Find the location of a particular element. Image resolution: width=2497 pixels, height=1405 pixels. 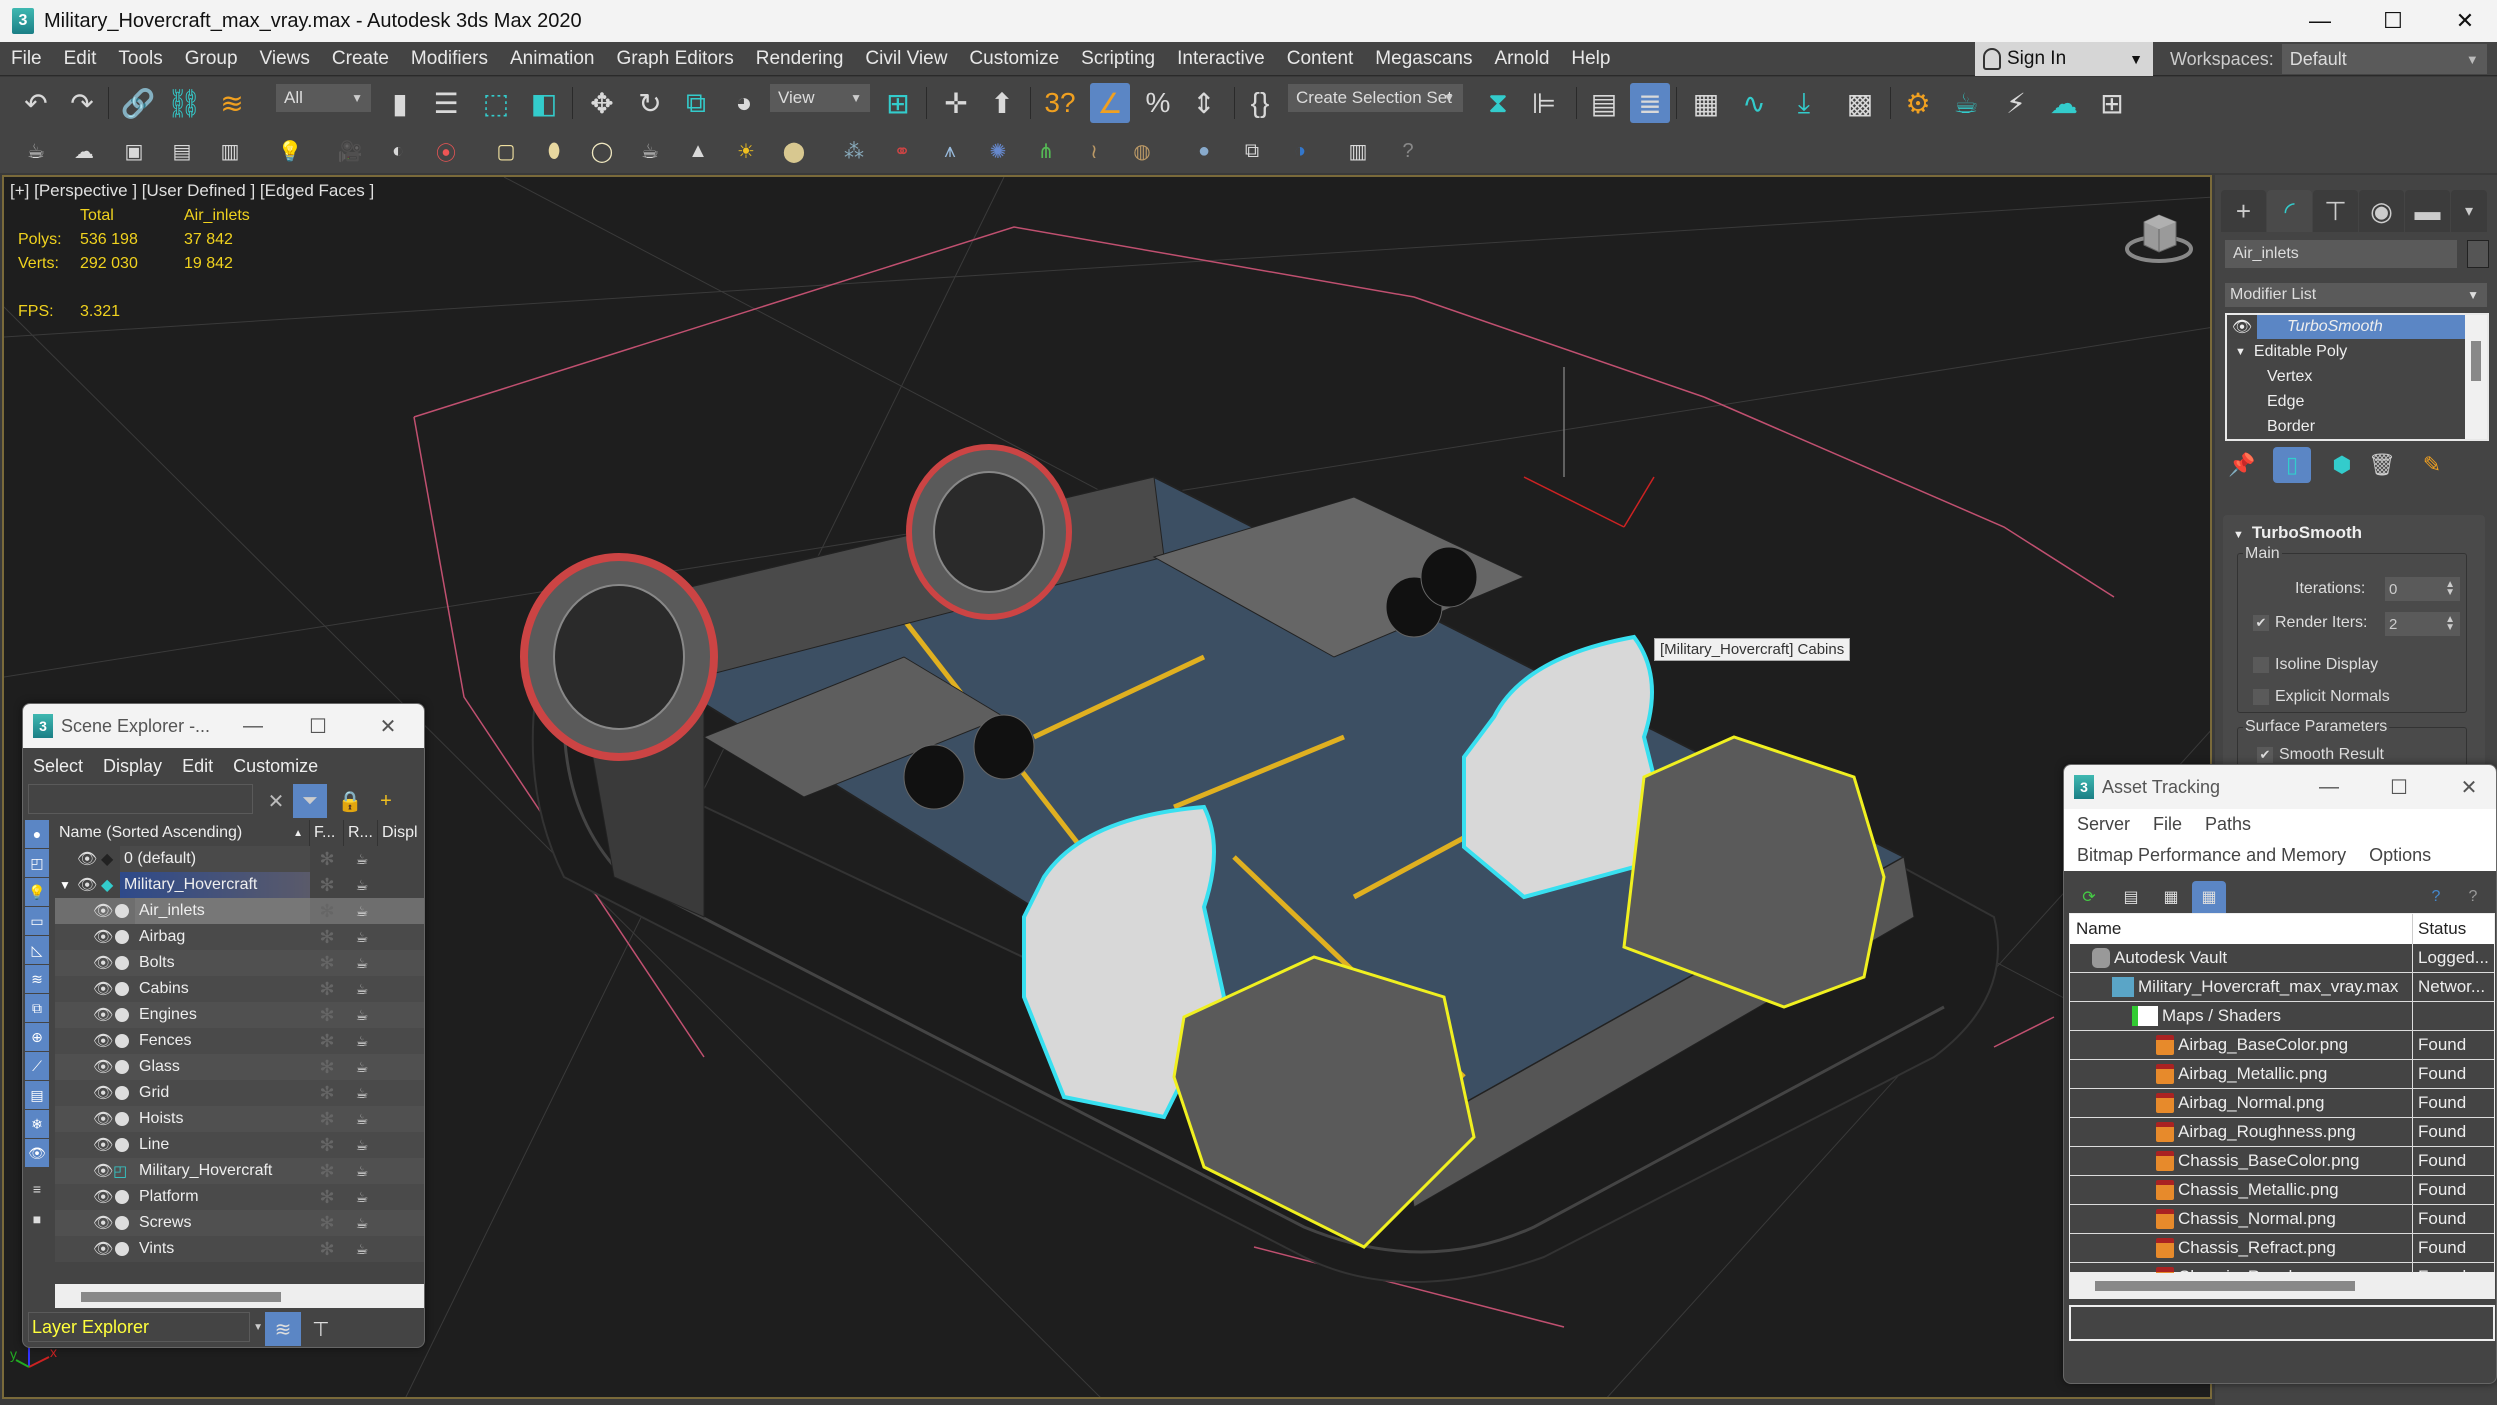

menu-group: Group is located at coordinates (211, 59).